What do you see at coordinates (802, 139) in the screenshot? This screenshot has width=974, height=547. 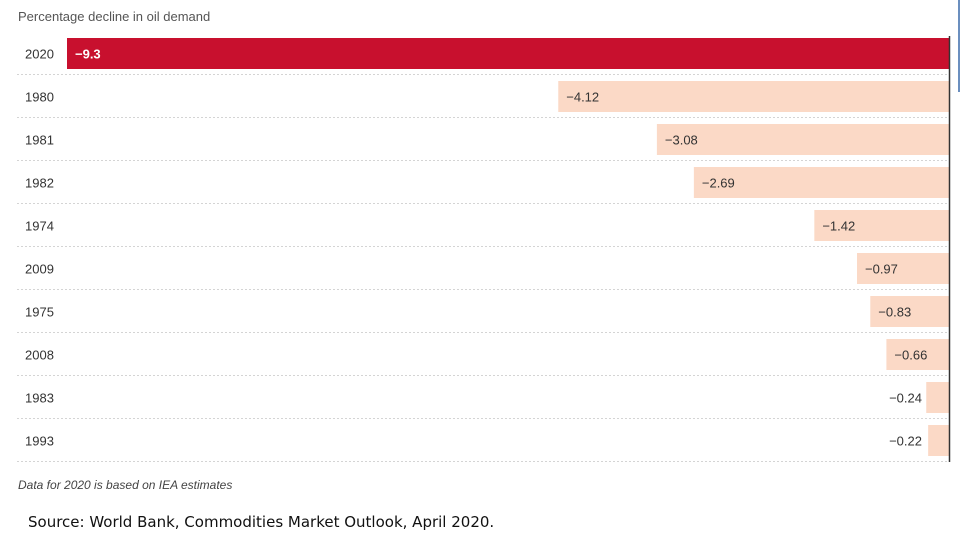 I see `bar-1981` at bounding box center [802, 139].